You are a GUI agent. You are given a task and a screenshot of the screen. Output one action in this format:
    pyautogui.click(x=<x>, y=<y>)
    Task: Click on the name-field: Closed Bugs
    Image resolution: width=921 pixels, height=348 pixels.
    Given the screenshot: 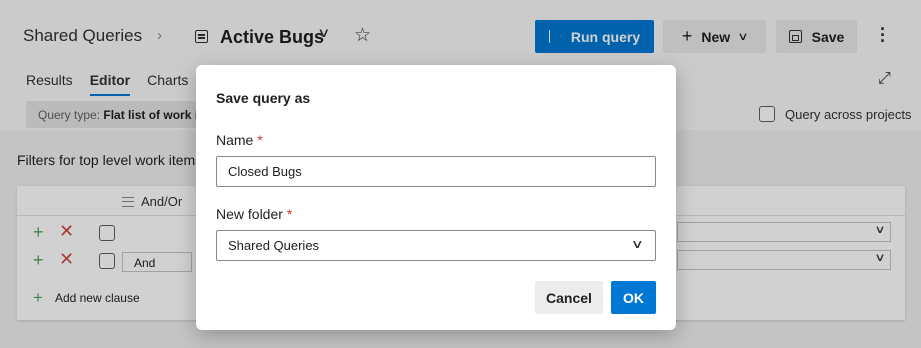 What is the action you would take?
    pyautogui.click(x=436, y=171)
    